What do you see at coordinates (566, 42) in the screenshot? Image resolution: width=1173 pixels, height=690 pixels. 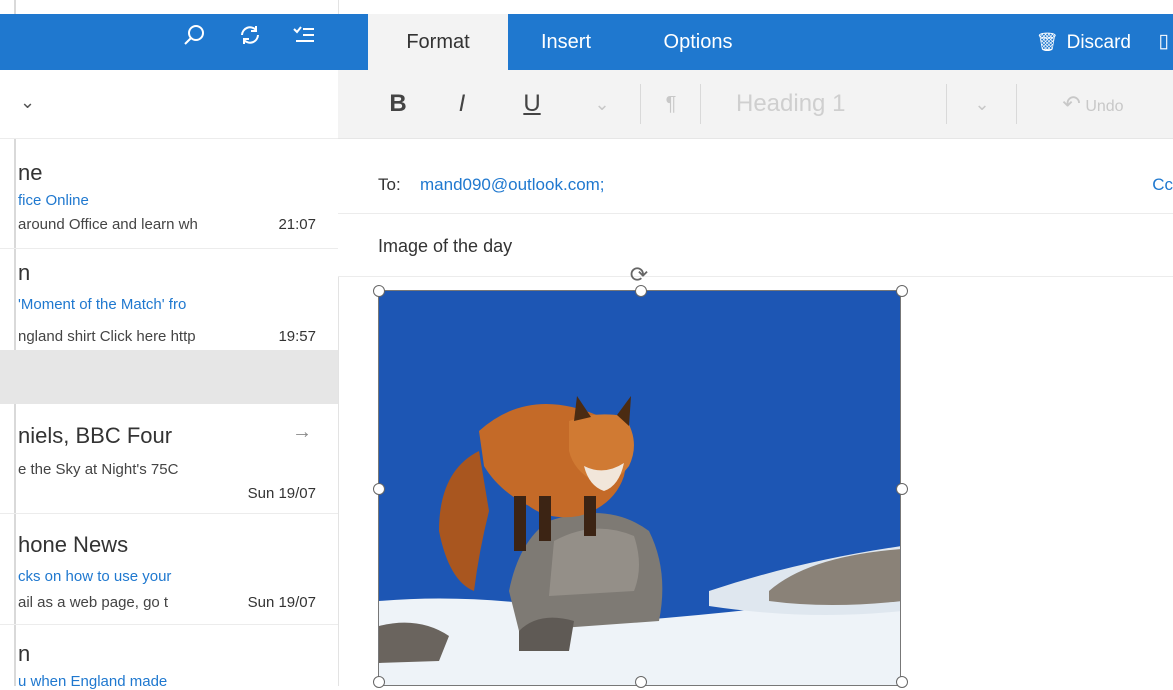 I see `tab-insert: Insert` at bounding box center [566, 42].